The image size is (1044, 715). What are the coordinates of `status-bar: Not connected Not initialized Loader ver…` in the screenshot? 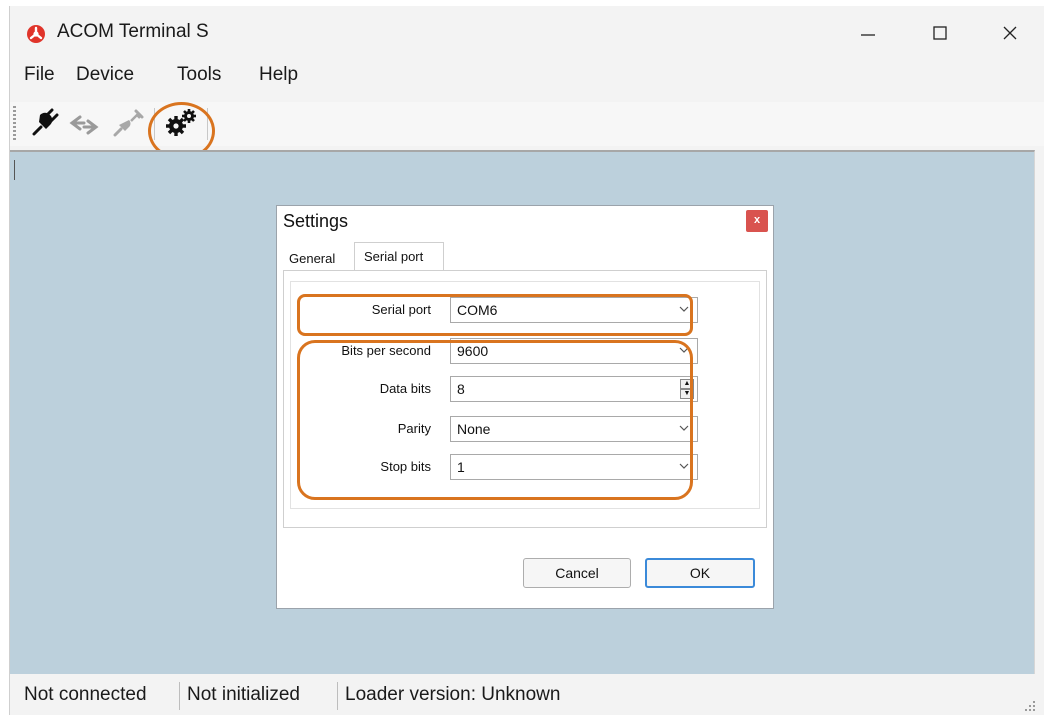 It's located at (527, 694).